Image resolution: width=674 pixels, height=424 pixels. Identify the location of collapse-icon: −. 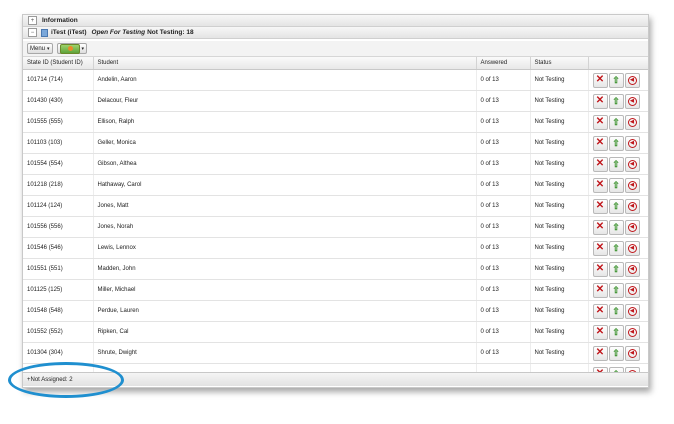
(32, 32).